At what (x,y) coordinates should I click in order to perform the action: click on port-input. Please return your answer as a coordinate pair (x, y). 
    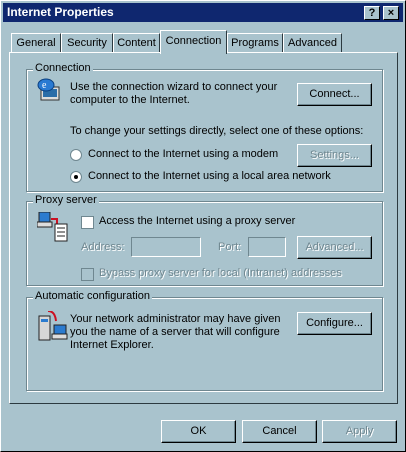
    Looking at the image, I should click on (267, 247).